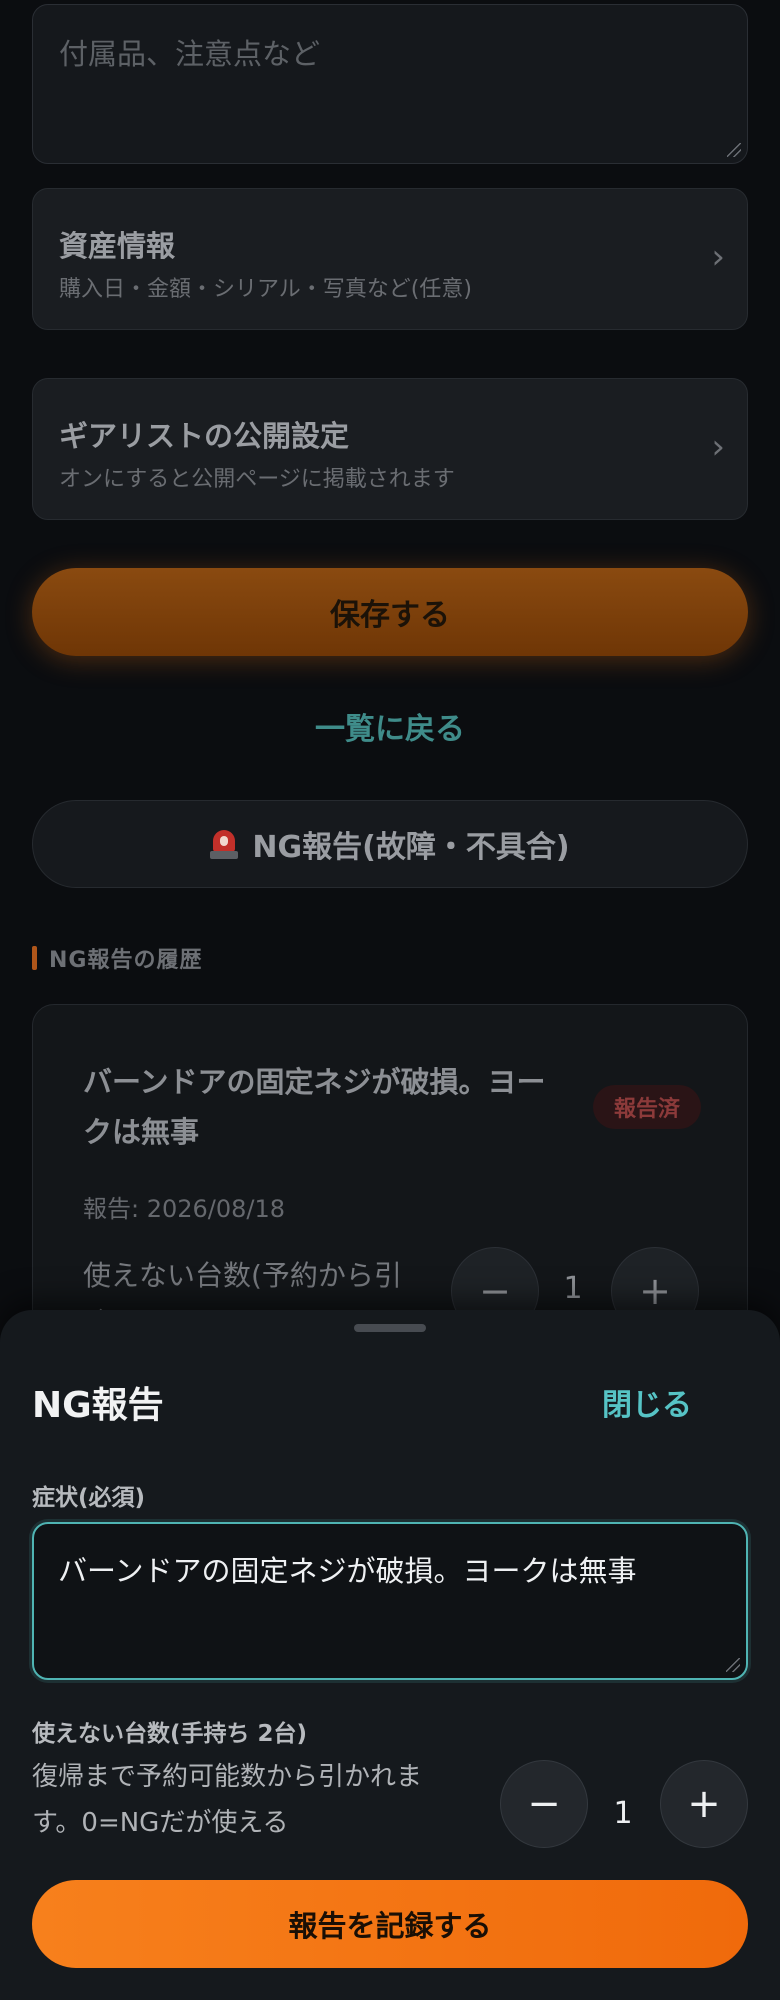  What do you see at coordinates (390, 1924) in the screenshot?
I see `record-report-button: 報告を記録する` at bounding box center [390, 1924].